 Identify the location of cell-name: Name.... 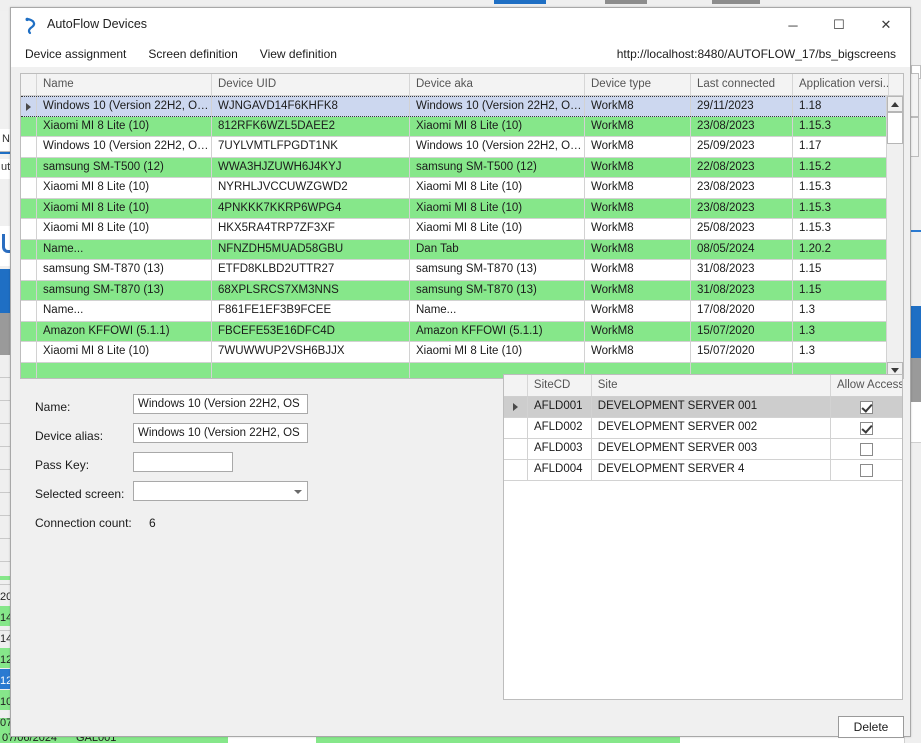
(124, 311).